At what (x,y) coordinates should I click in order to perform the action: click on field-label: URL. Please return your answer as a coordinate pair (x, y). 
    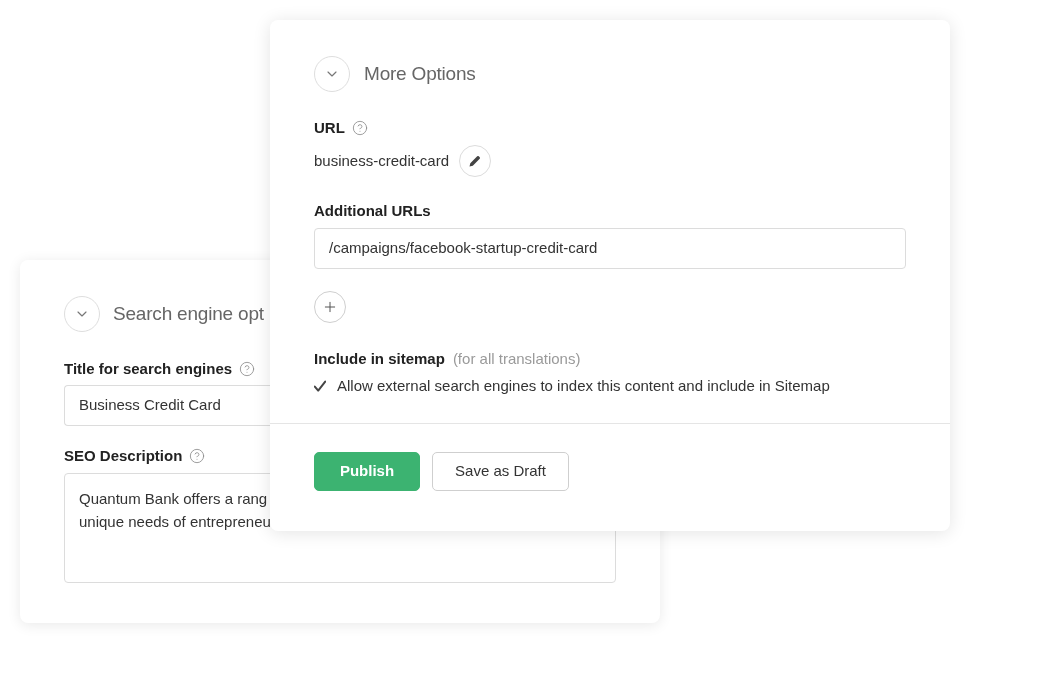
    Looking at the image, I should click on (329, 128).